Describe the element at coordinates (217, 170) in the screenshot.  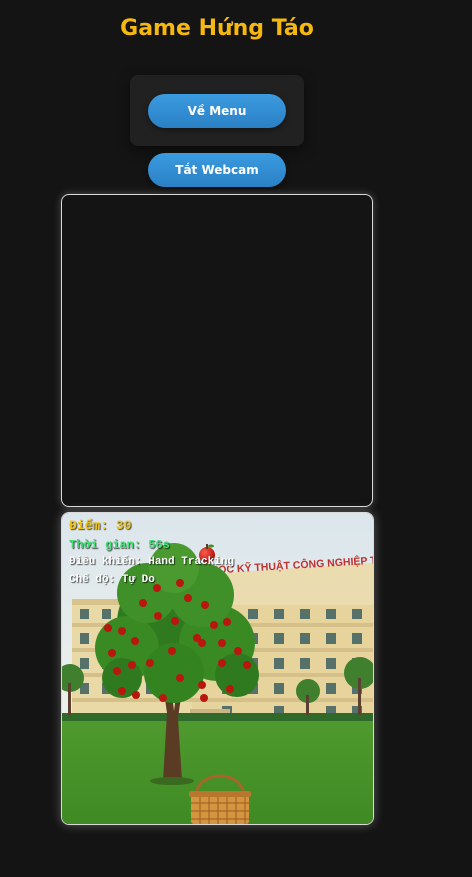
I see `toggle-webcam-button: Tắt Webcam` at that location.